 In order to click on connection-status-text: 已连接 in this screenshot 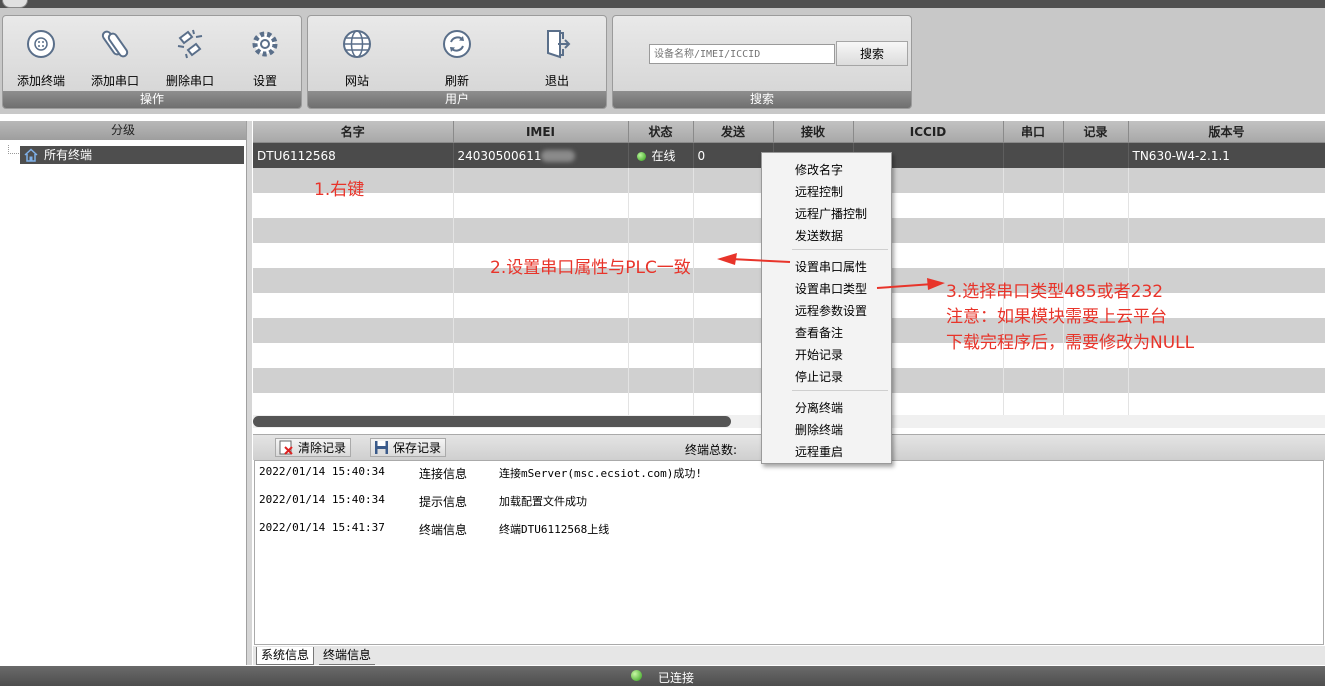, I will do `click(676, 678)`.